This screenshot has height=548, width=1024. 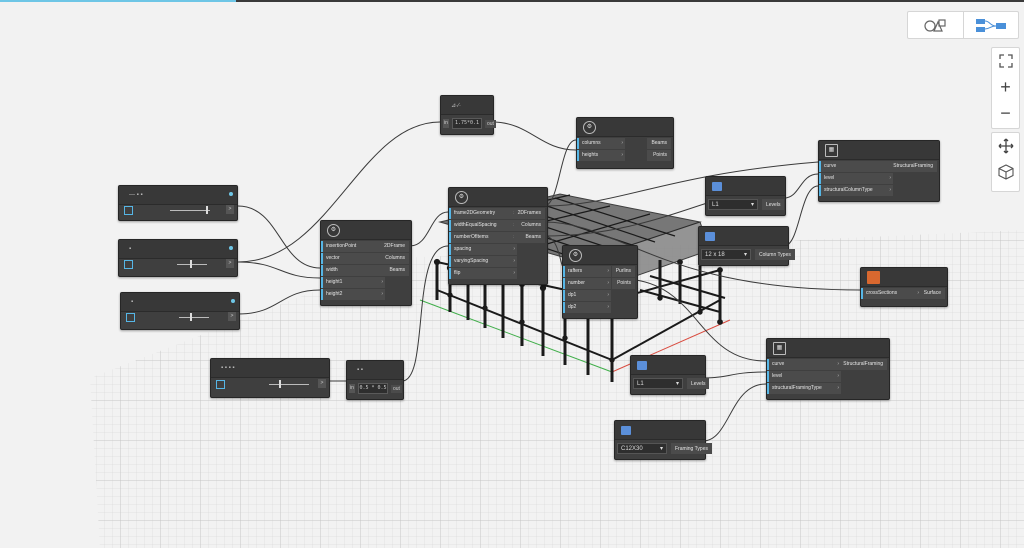 What do you see at coordinates (990, 25) in the screenshot?
I see `graph-view-button` at bounding box center [990, 25].